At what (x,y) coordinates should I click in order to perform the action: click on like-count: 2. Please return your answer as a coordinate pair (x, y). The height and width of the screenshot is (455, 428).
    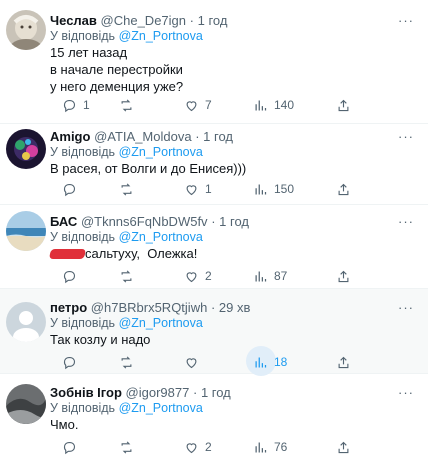
    Looking at the image, I should click on (208, 276).